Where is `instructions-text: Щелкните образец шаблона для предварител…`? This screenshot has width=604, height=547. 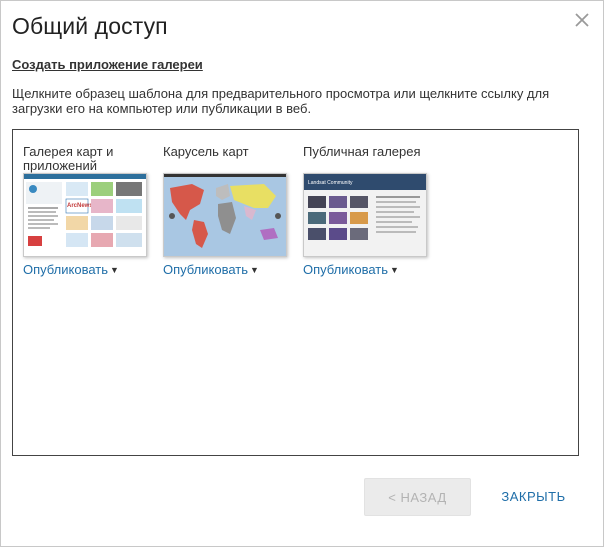
instructions-text: Щелкните образец шаблона для предварител… is located at coordinates (281, 101).